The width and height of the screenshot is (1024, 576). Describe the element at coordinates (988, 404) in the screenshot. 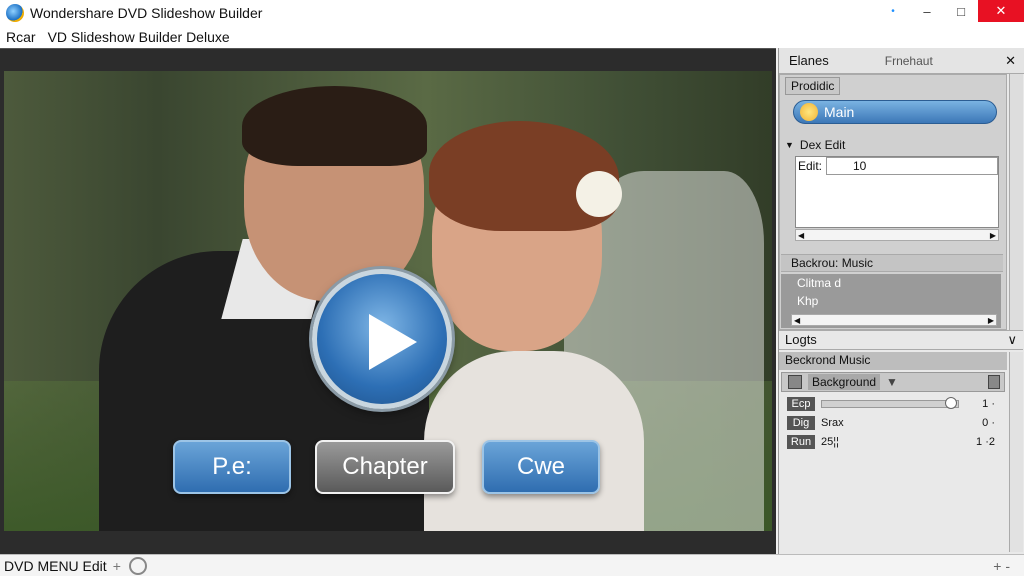

I see `property-value: 1 ·` at that location.